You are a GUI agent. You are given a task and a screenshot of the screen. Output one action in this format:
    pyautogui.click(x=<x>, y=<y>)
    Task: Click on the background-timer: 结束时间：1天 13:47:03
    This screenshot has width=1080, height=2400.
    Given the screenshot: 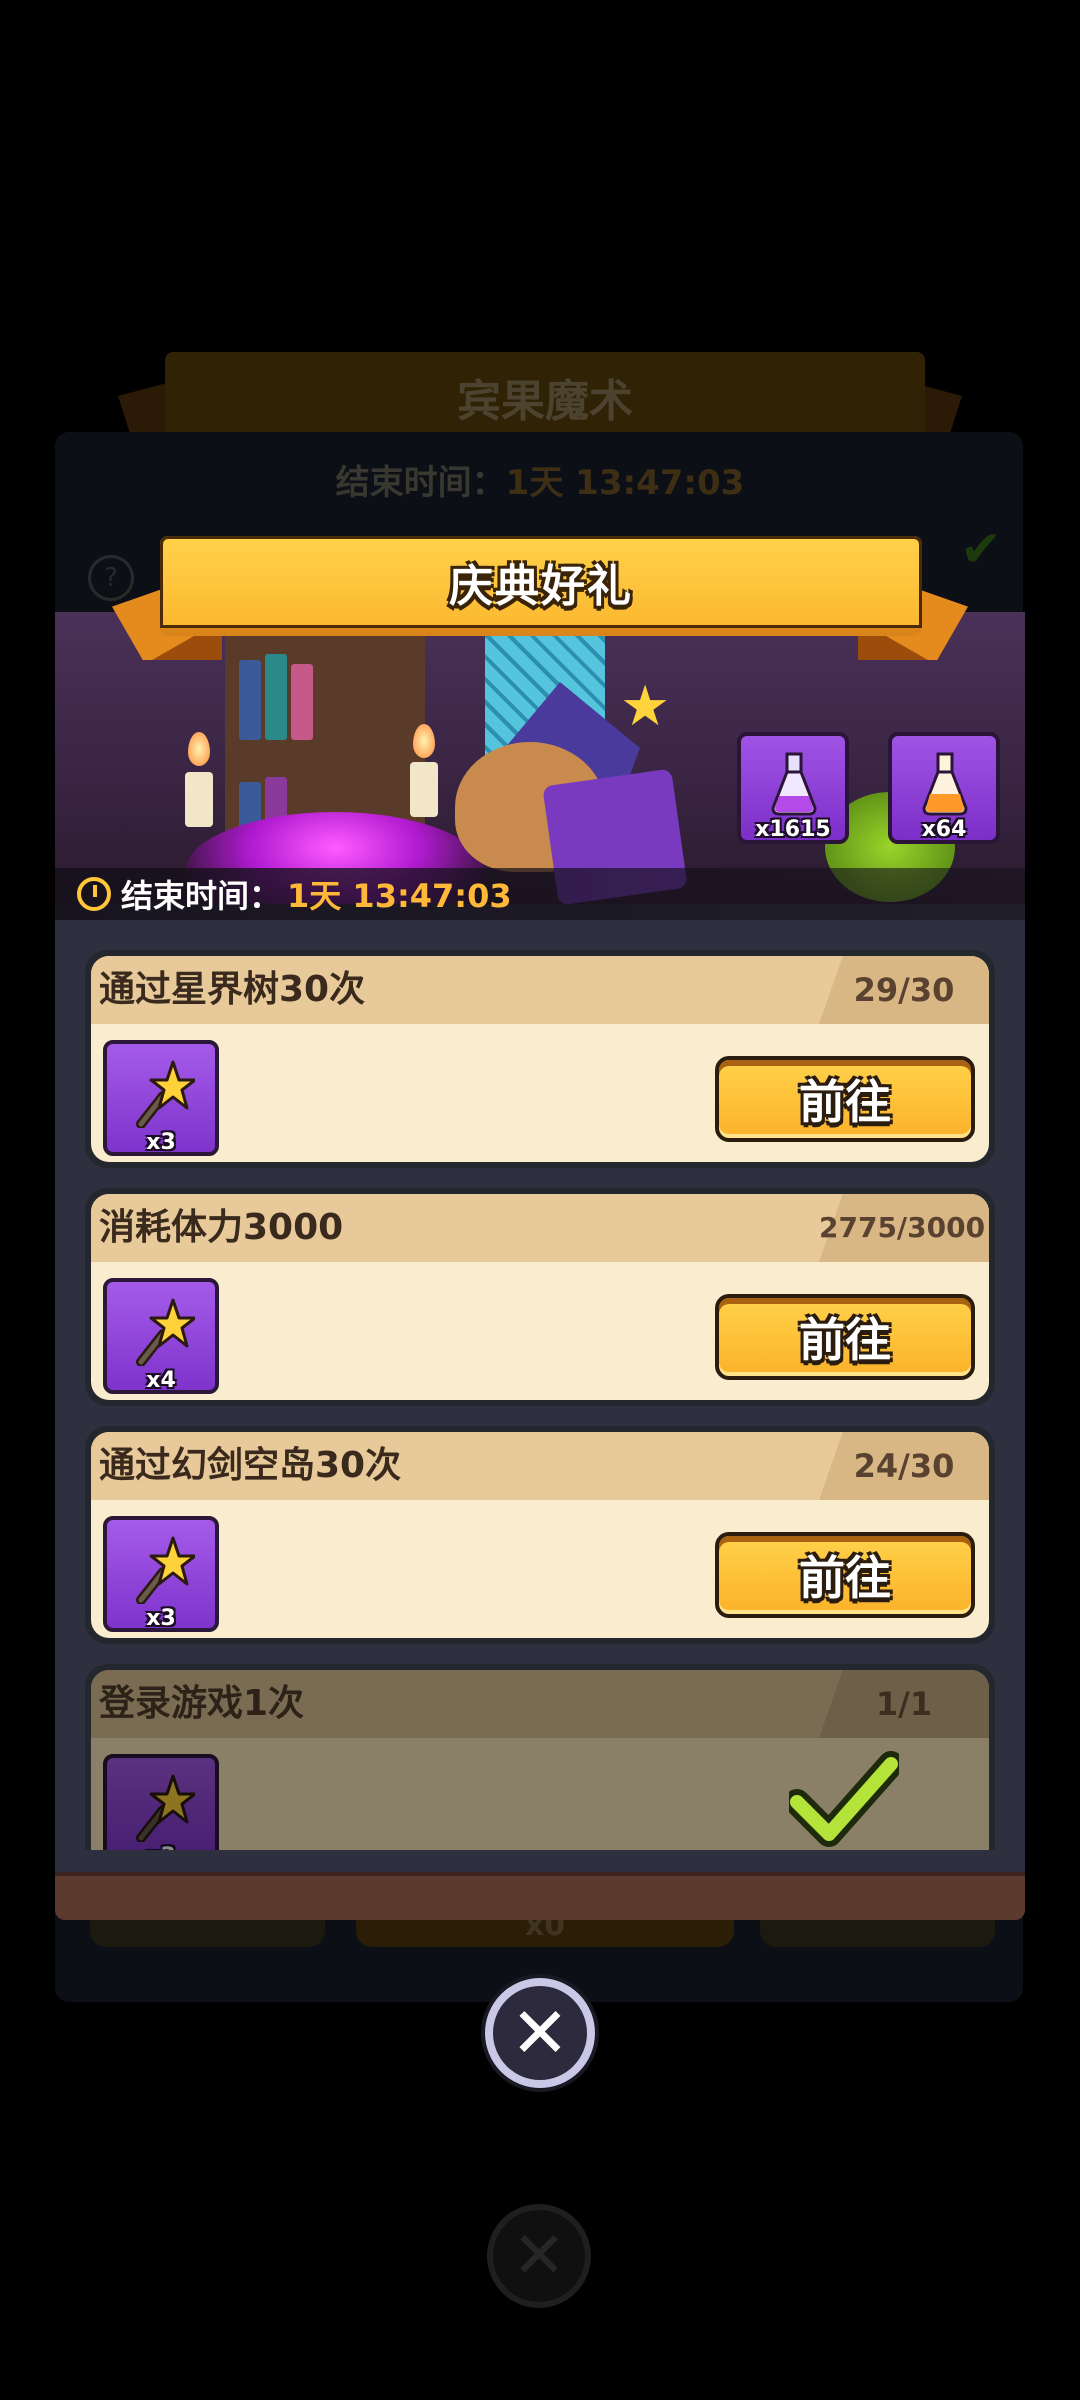 What is the action you would take?
    pyautogui.click(x=540, y=479)
    